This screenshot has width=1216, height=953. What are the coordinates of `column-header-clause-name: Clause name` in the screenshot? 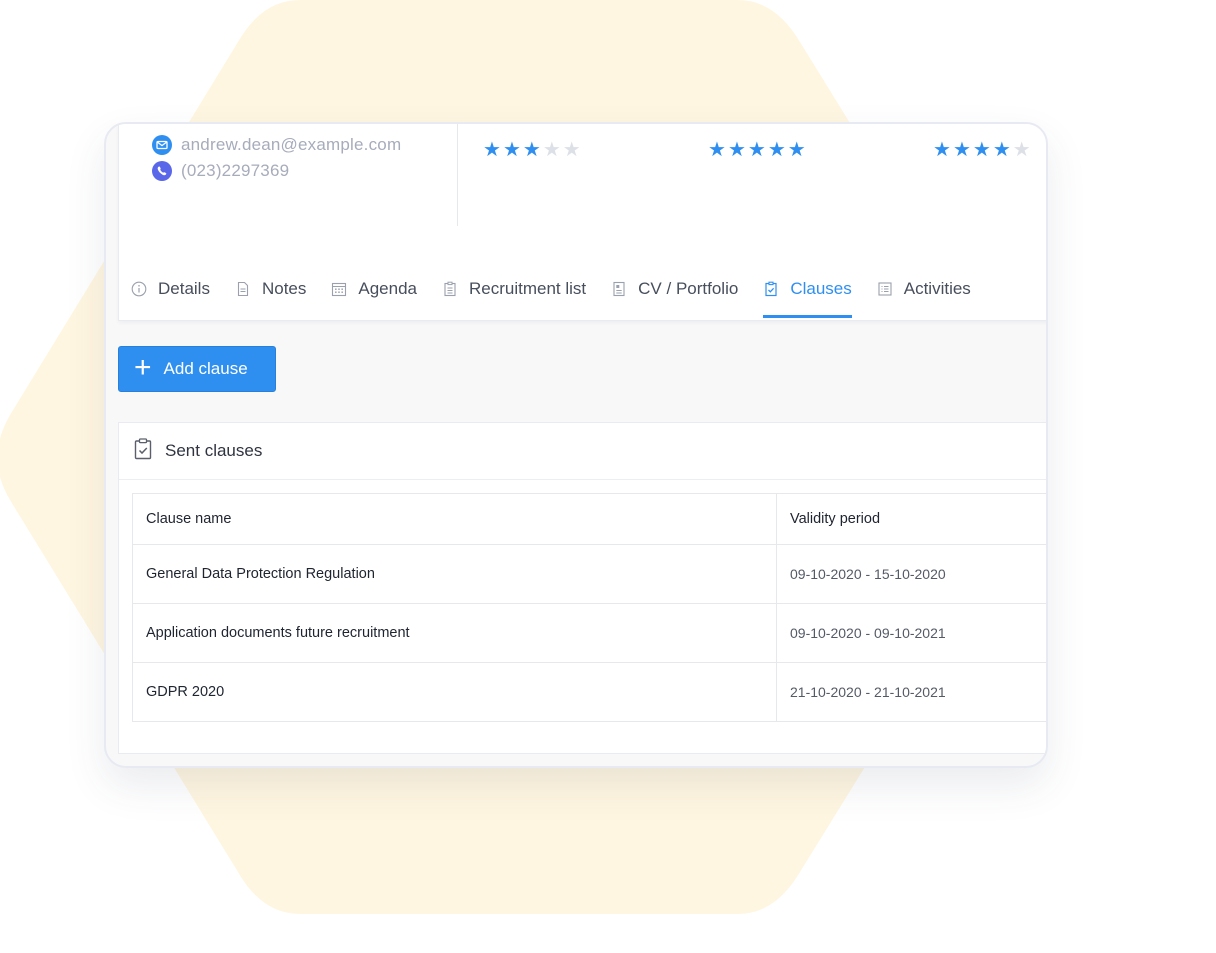 It's located at (454, 519).